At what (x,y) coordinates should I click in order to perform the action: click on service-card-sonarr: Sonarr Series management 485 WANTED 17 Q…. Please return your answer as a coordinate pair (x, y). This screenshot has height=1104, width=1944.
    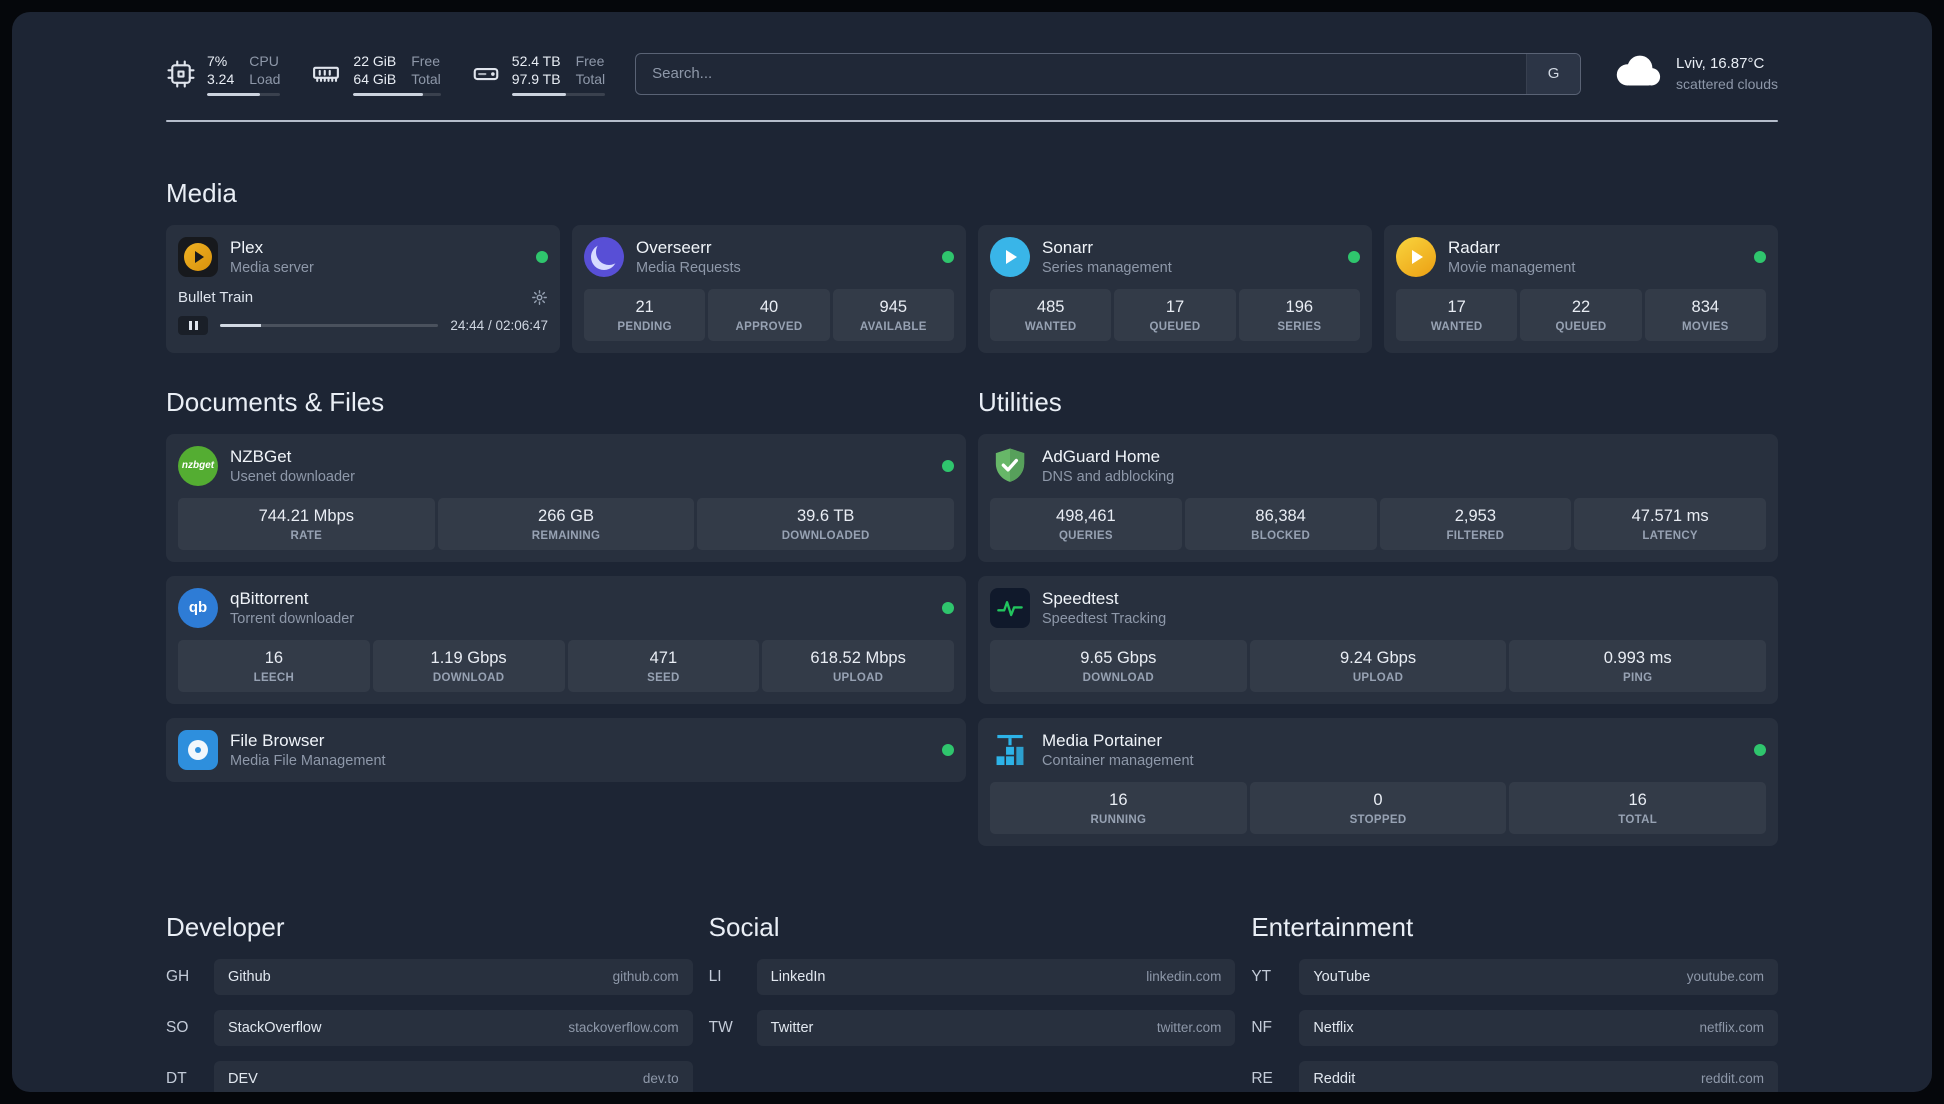
    Looking at the image, I should click on (1175, 288).